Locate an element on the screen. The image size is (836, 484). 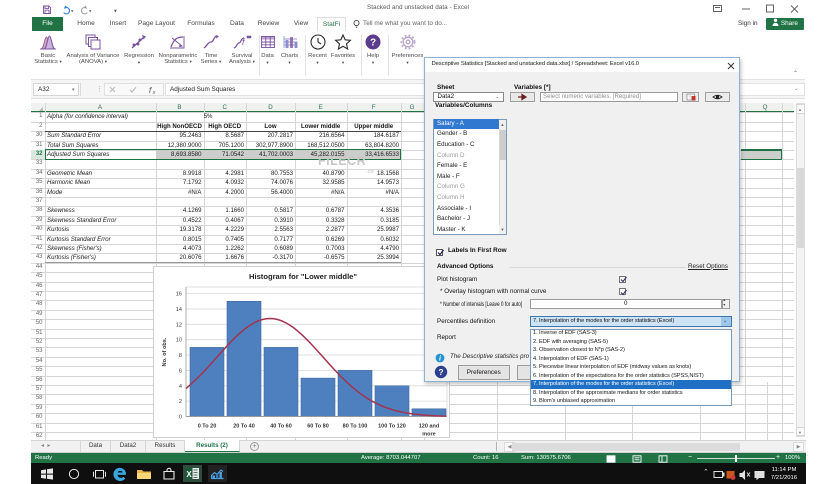
svg-text: 0 is located at coordinates (180, 418).